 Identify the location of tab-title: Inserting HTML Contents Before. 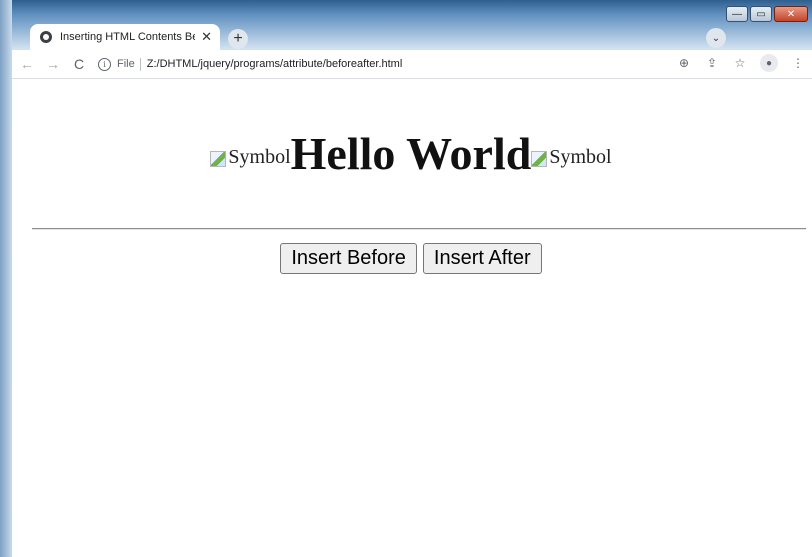
(127, 37).